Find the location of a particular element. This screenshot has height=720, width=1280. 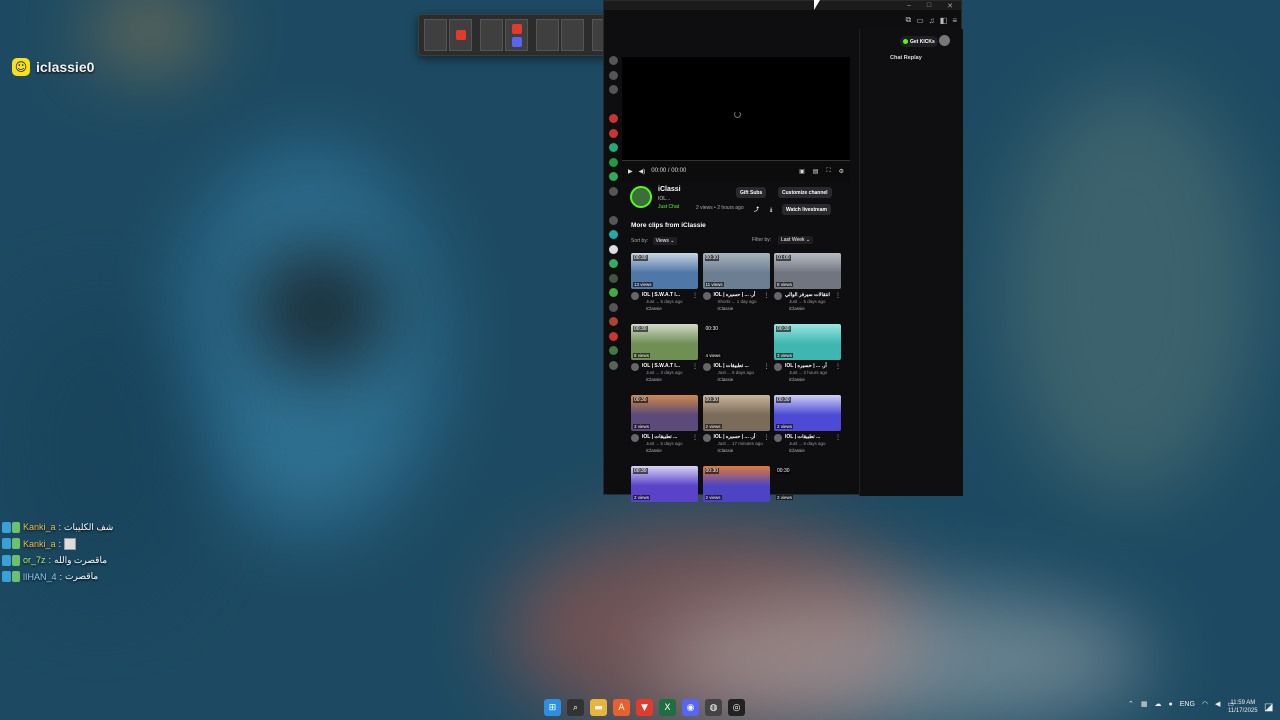

clip-title: انتقالات سيرفر الوالي is located at coordinates (807, 295).